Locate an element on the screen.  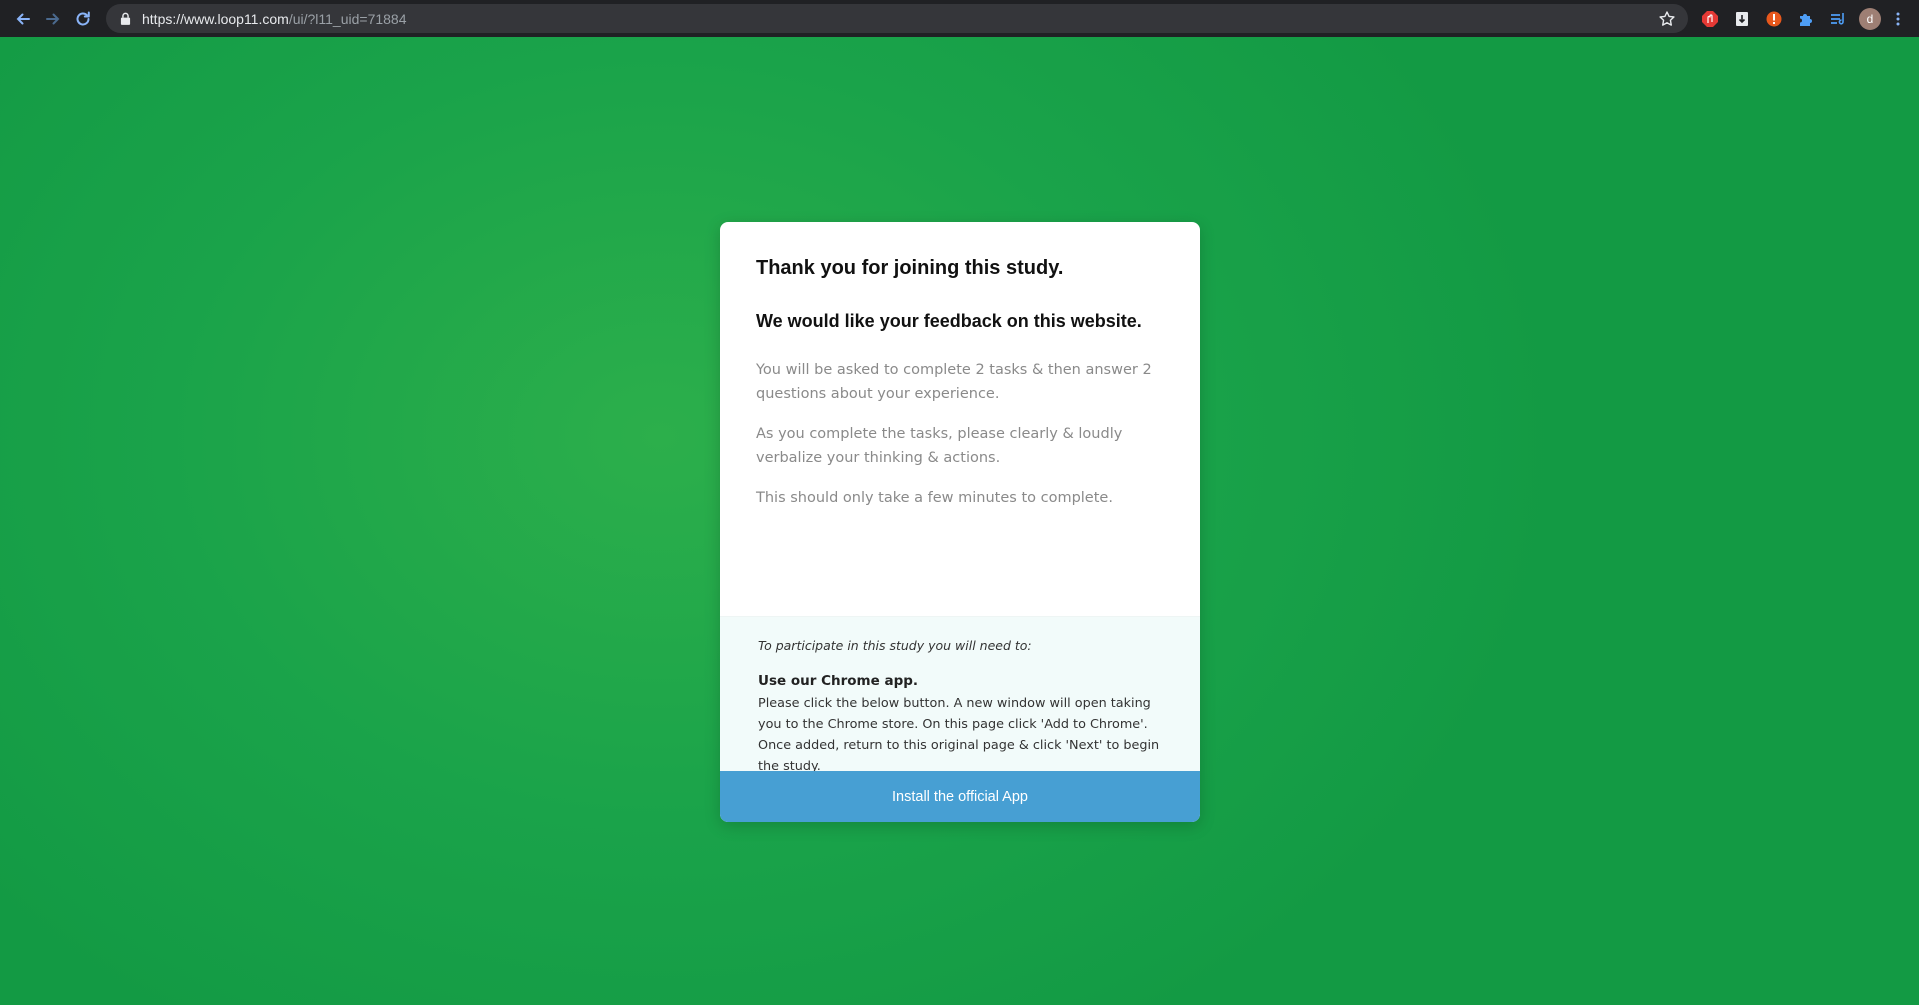
extensions-area: d is located at coordinates (1802, 18).